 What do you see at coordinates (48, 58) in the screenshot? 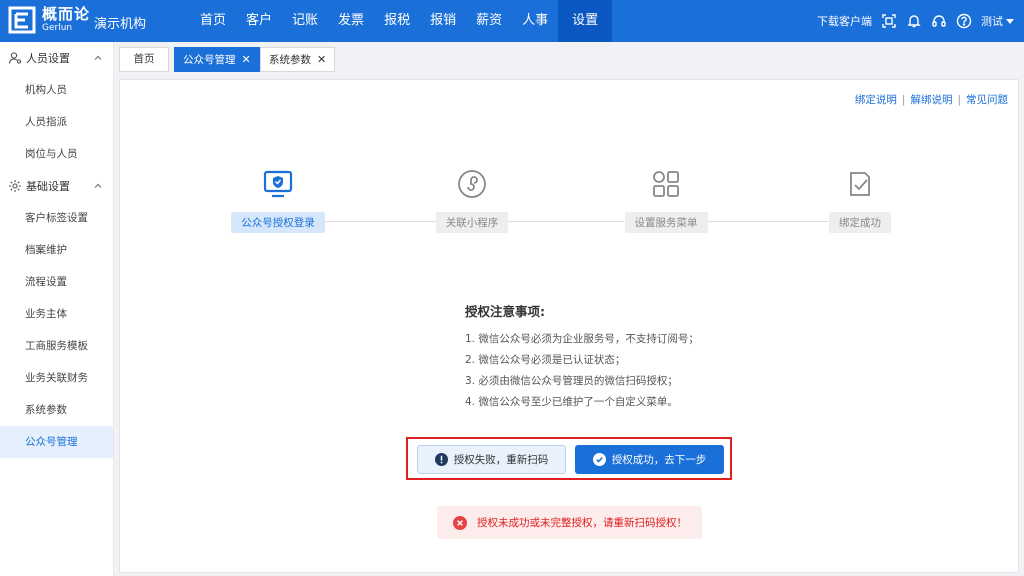
I see `sidebar-group-label: 人员设置` at bounding box center [48, 58].